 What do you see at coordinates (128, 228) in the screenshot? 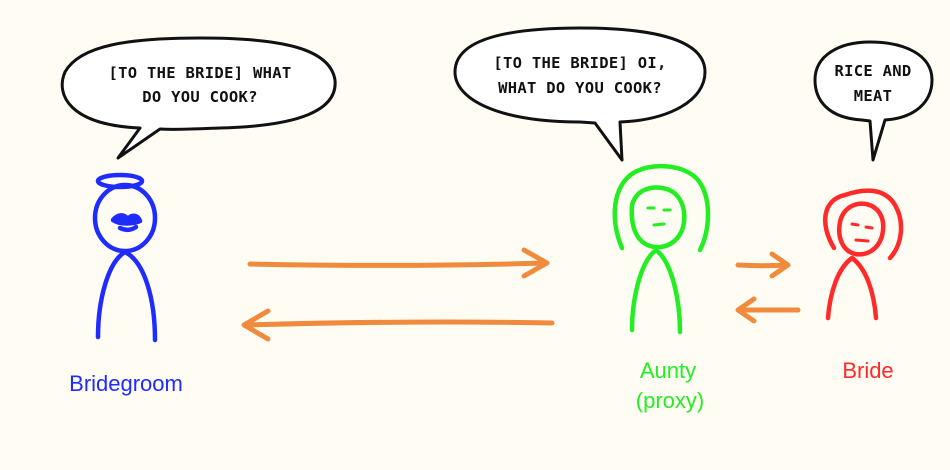
I see `bridegroom-mouth` at bounding box center [128, 228].